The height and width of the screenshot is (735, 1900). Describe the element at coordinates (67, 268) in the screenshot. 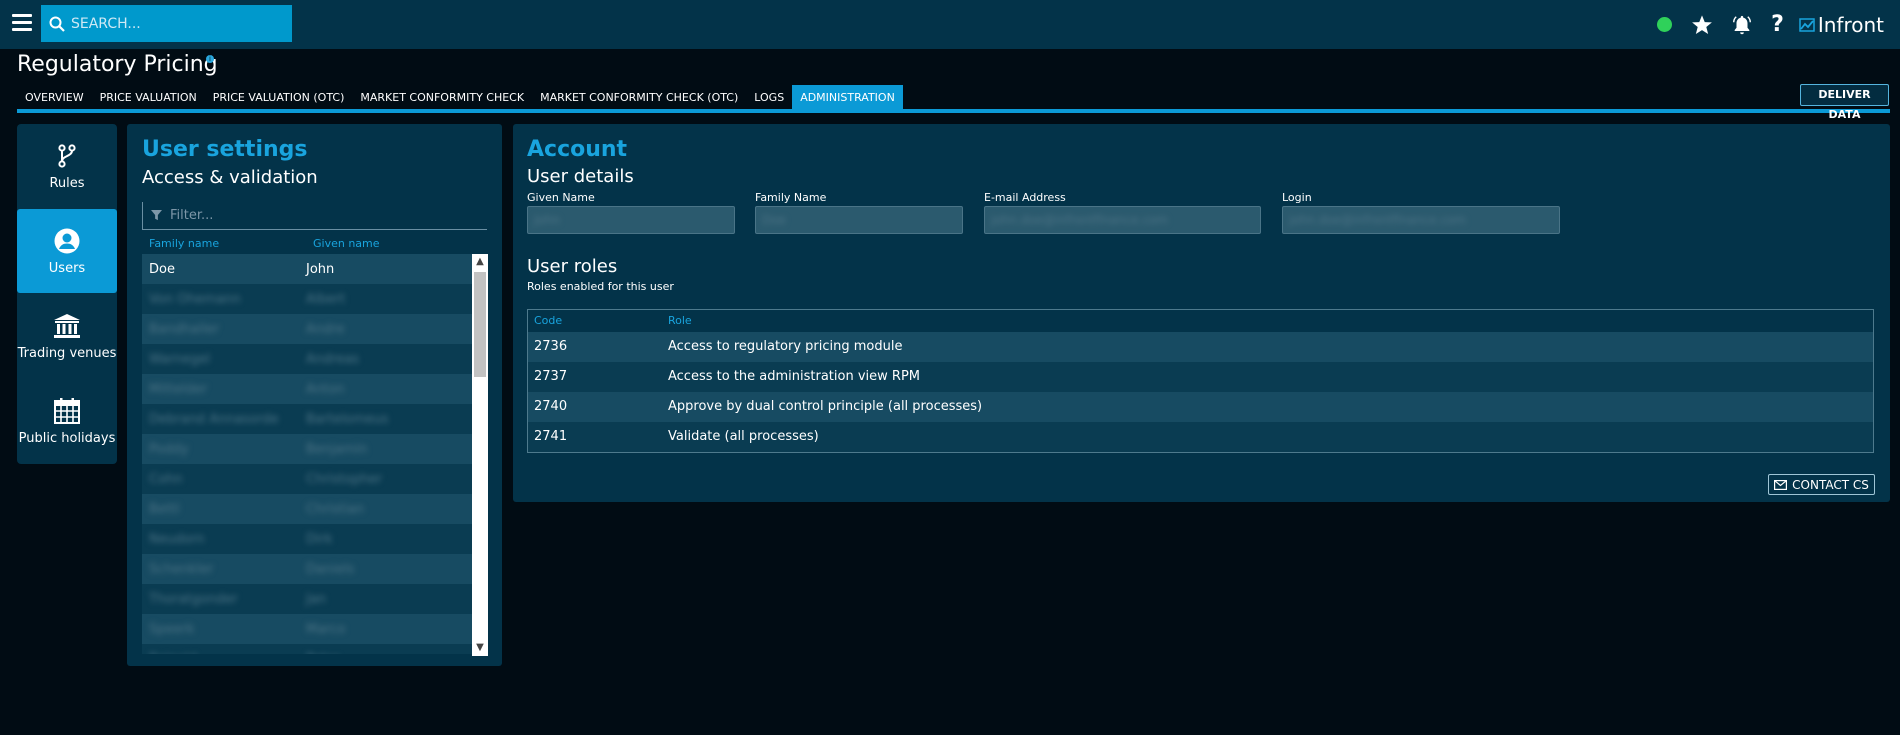

I see `sidebar-label-users: Users` at that location.